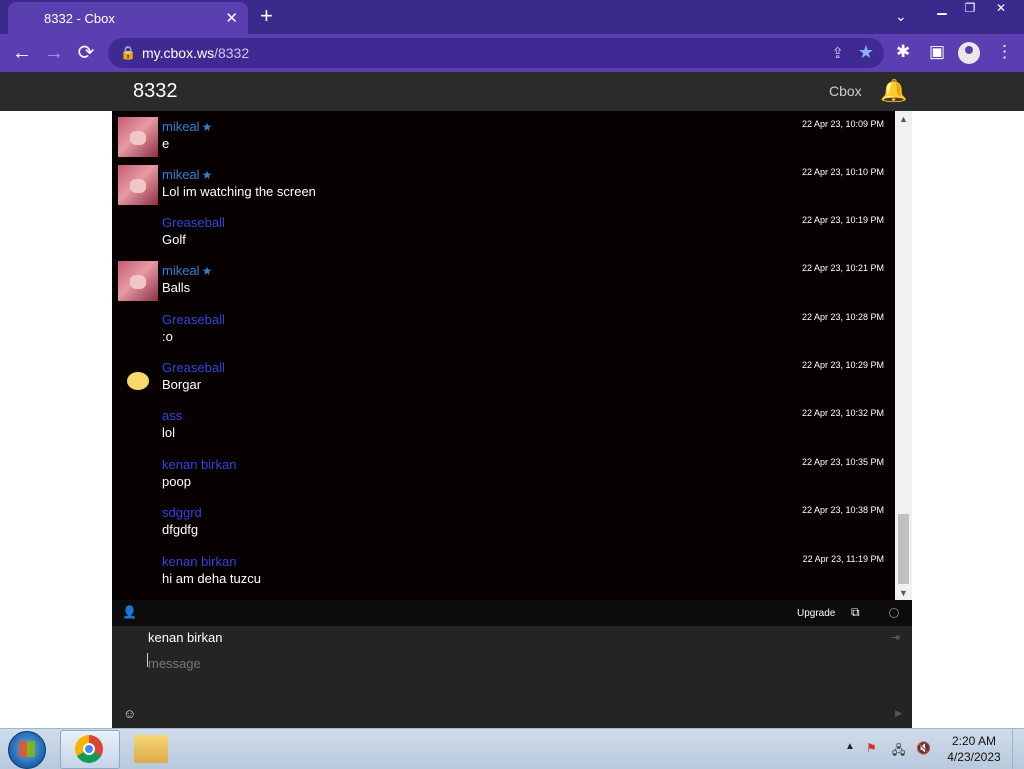  What do you see at coordinates (855, 612) in the screenshot?
I see `popout-icon: ⧉` at bounding box center [855, 612].